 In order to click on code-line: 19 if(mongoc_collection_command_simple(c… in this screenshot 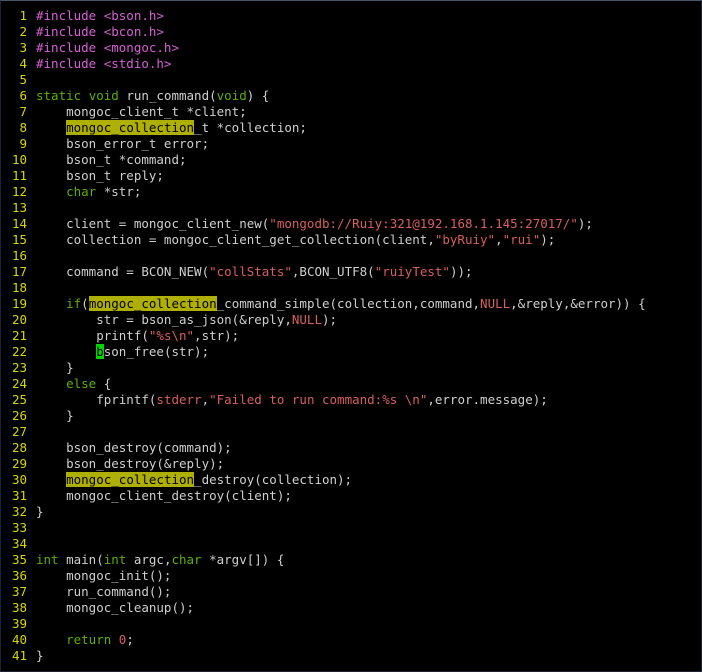, I will do `click(351, 304)`.